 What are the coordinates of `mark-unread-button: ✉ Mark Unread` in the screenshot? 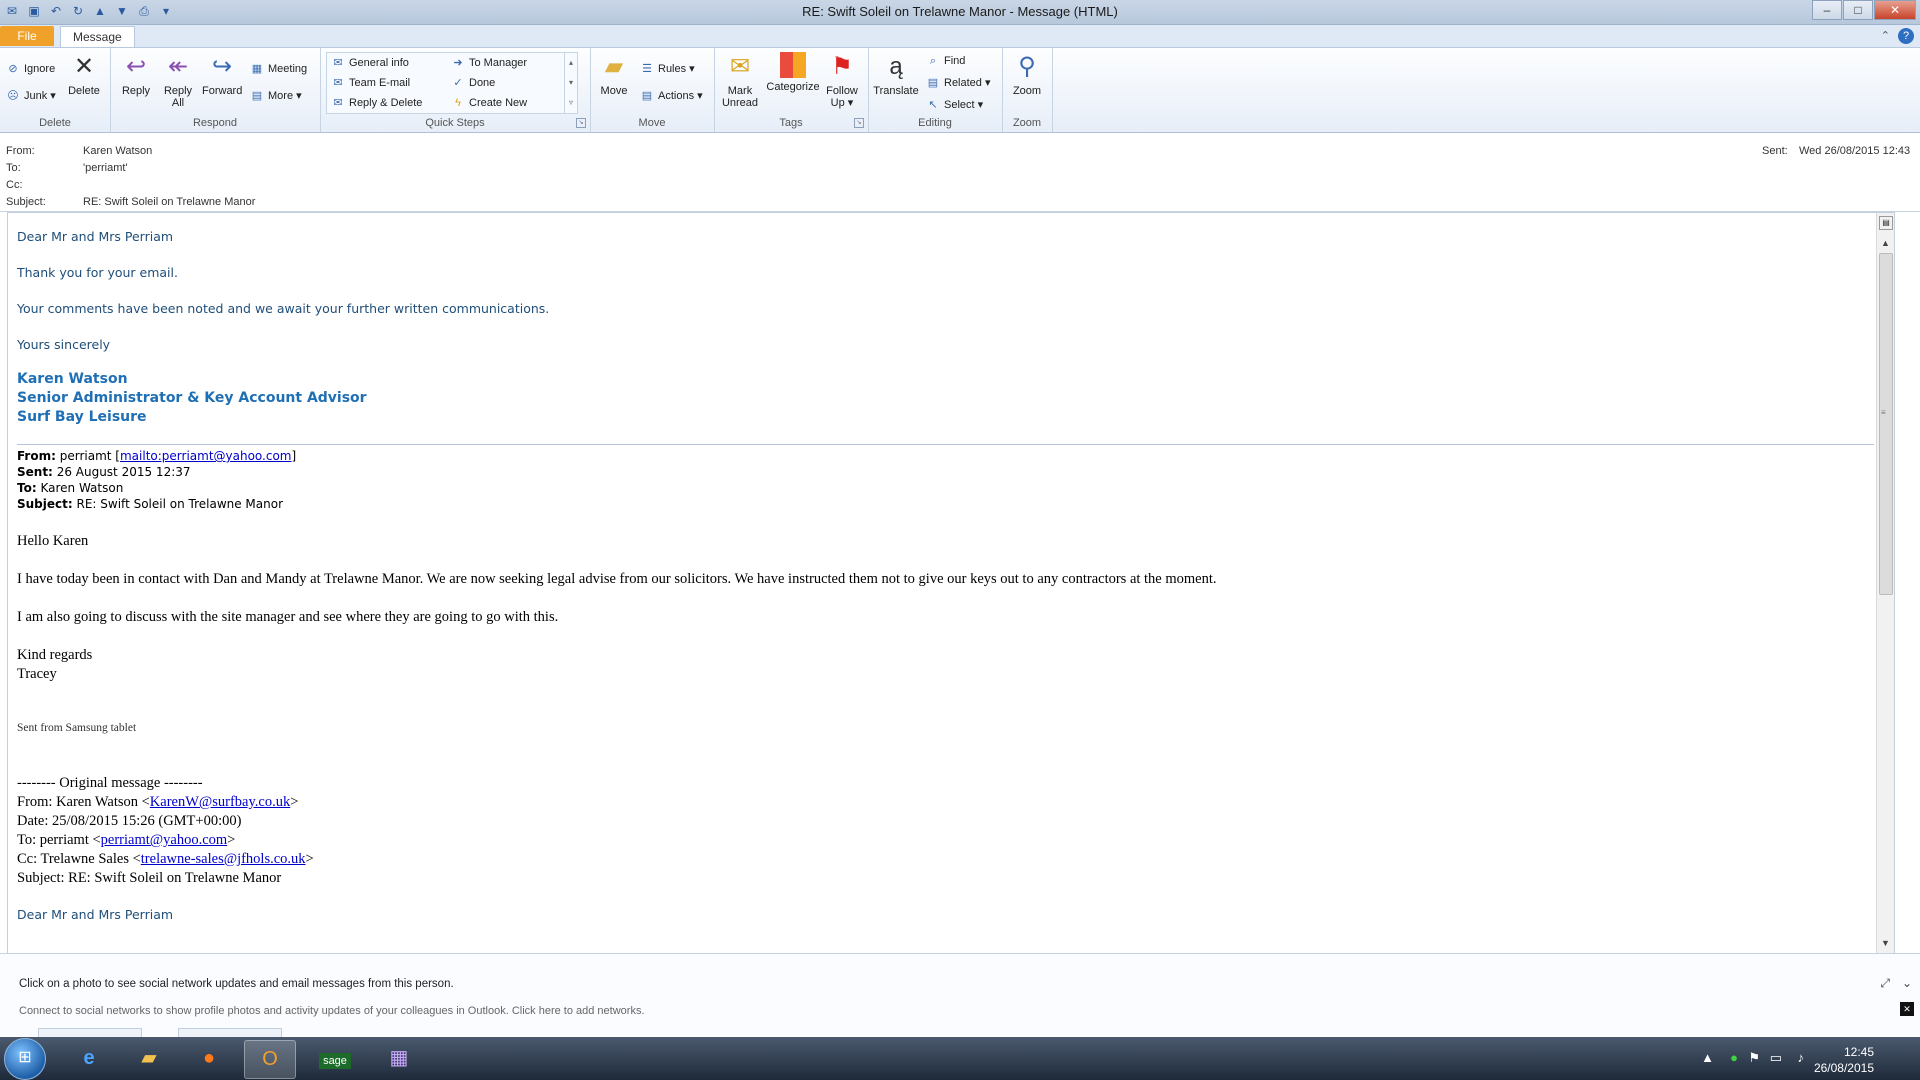 It's located at (740, 80).